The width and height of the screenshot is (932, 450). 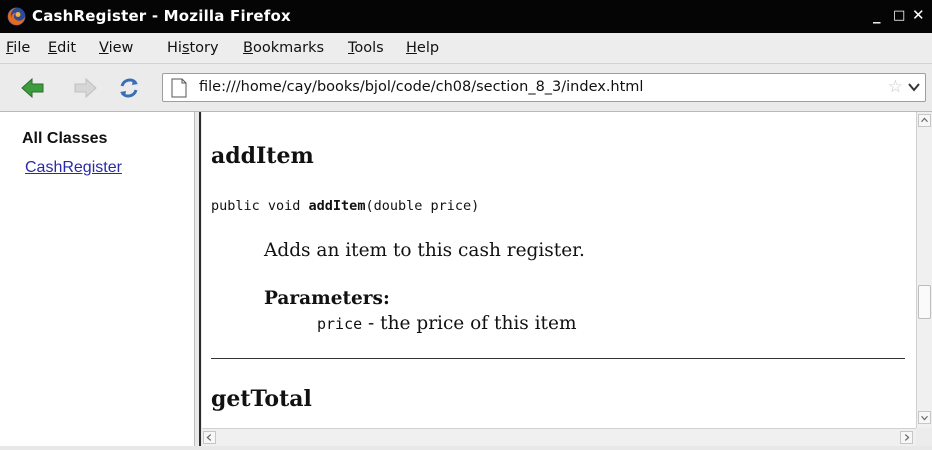 What do you see at coordinates (179, 88) in the screenshot?
I see `page-icon` at bounding box center [179, 88].